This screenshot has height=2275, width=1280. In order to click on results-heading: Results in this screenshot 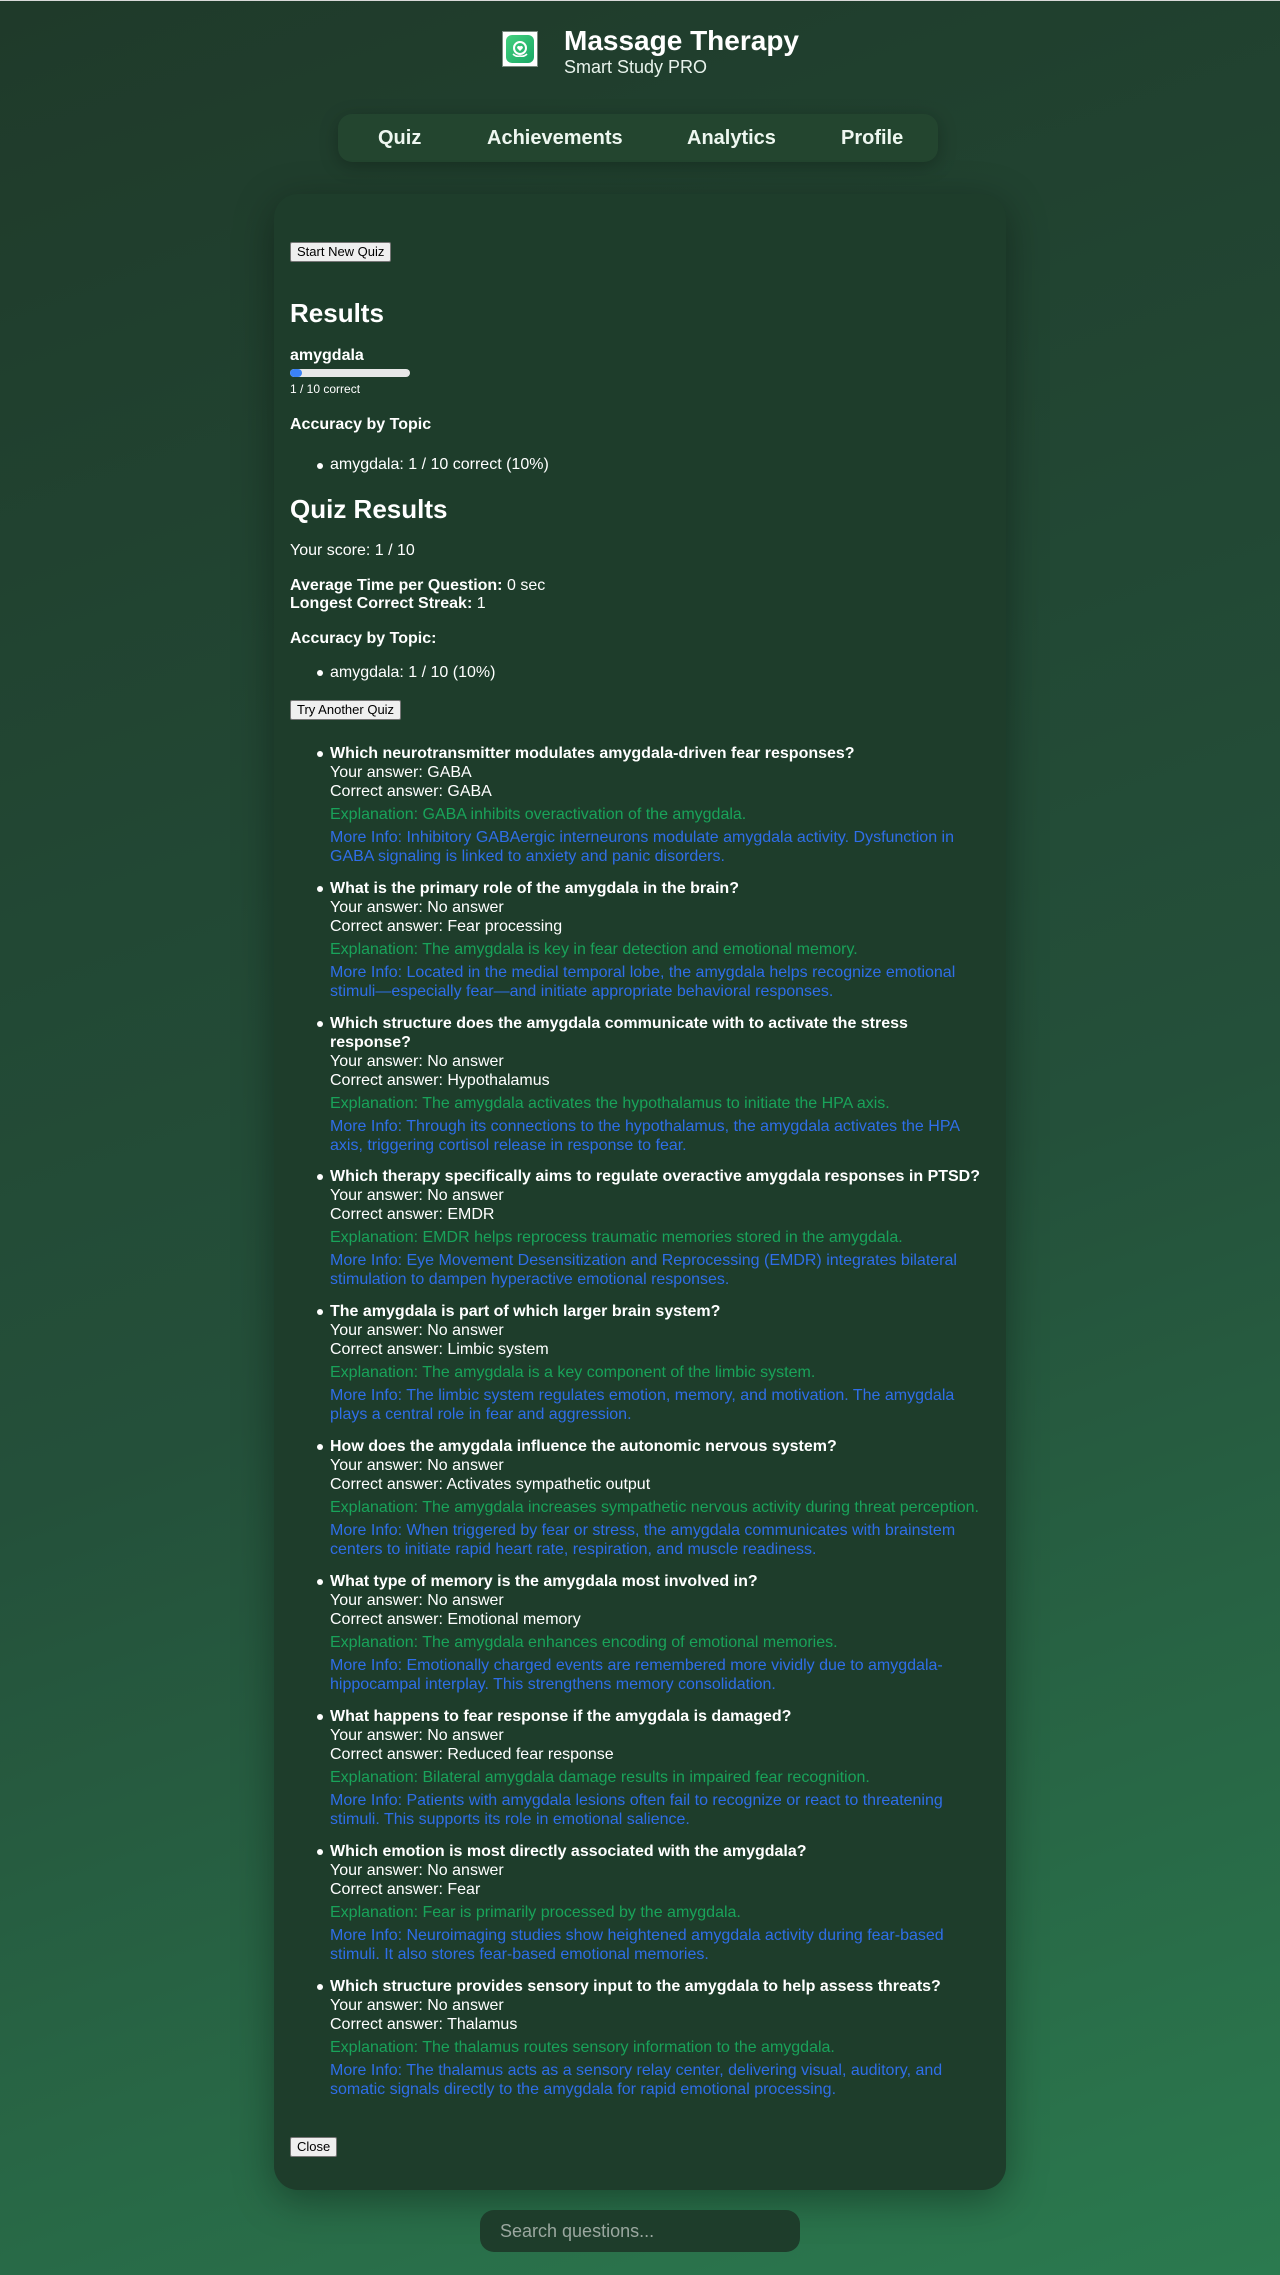, I will do `click(337, 313)`.